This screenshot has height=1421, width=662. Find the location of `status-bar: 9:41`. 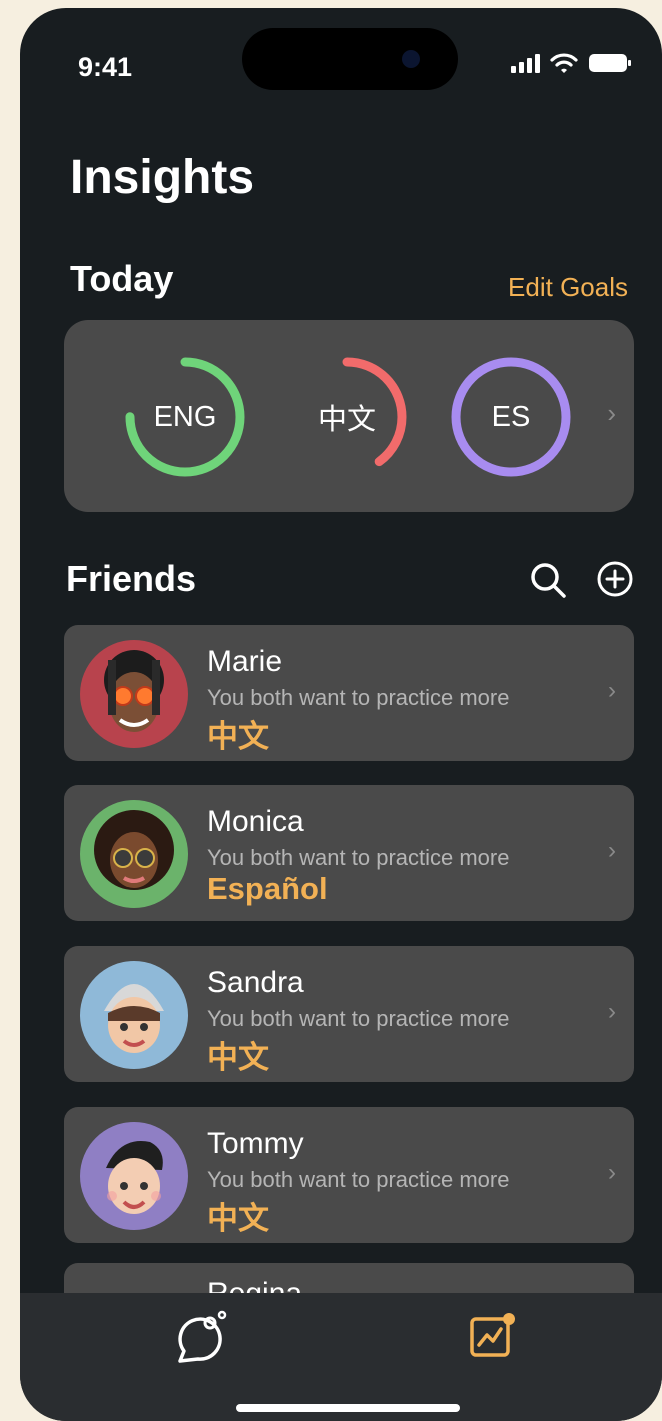

status-bar: 9:41 is located at coordinates (341, 63).